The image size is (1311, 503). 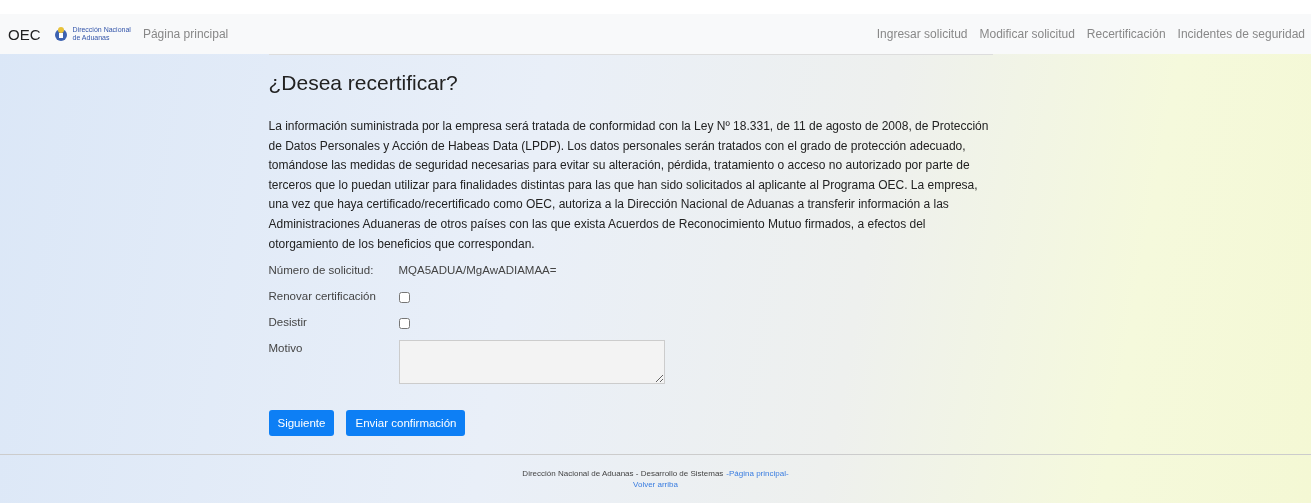 I want to click on nav-link: Modificar solicitud, so click(x=1027, y=34).